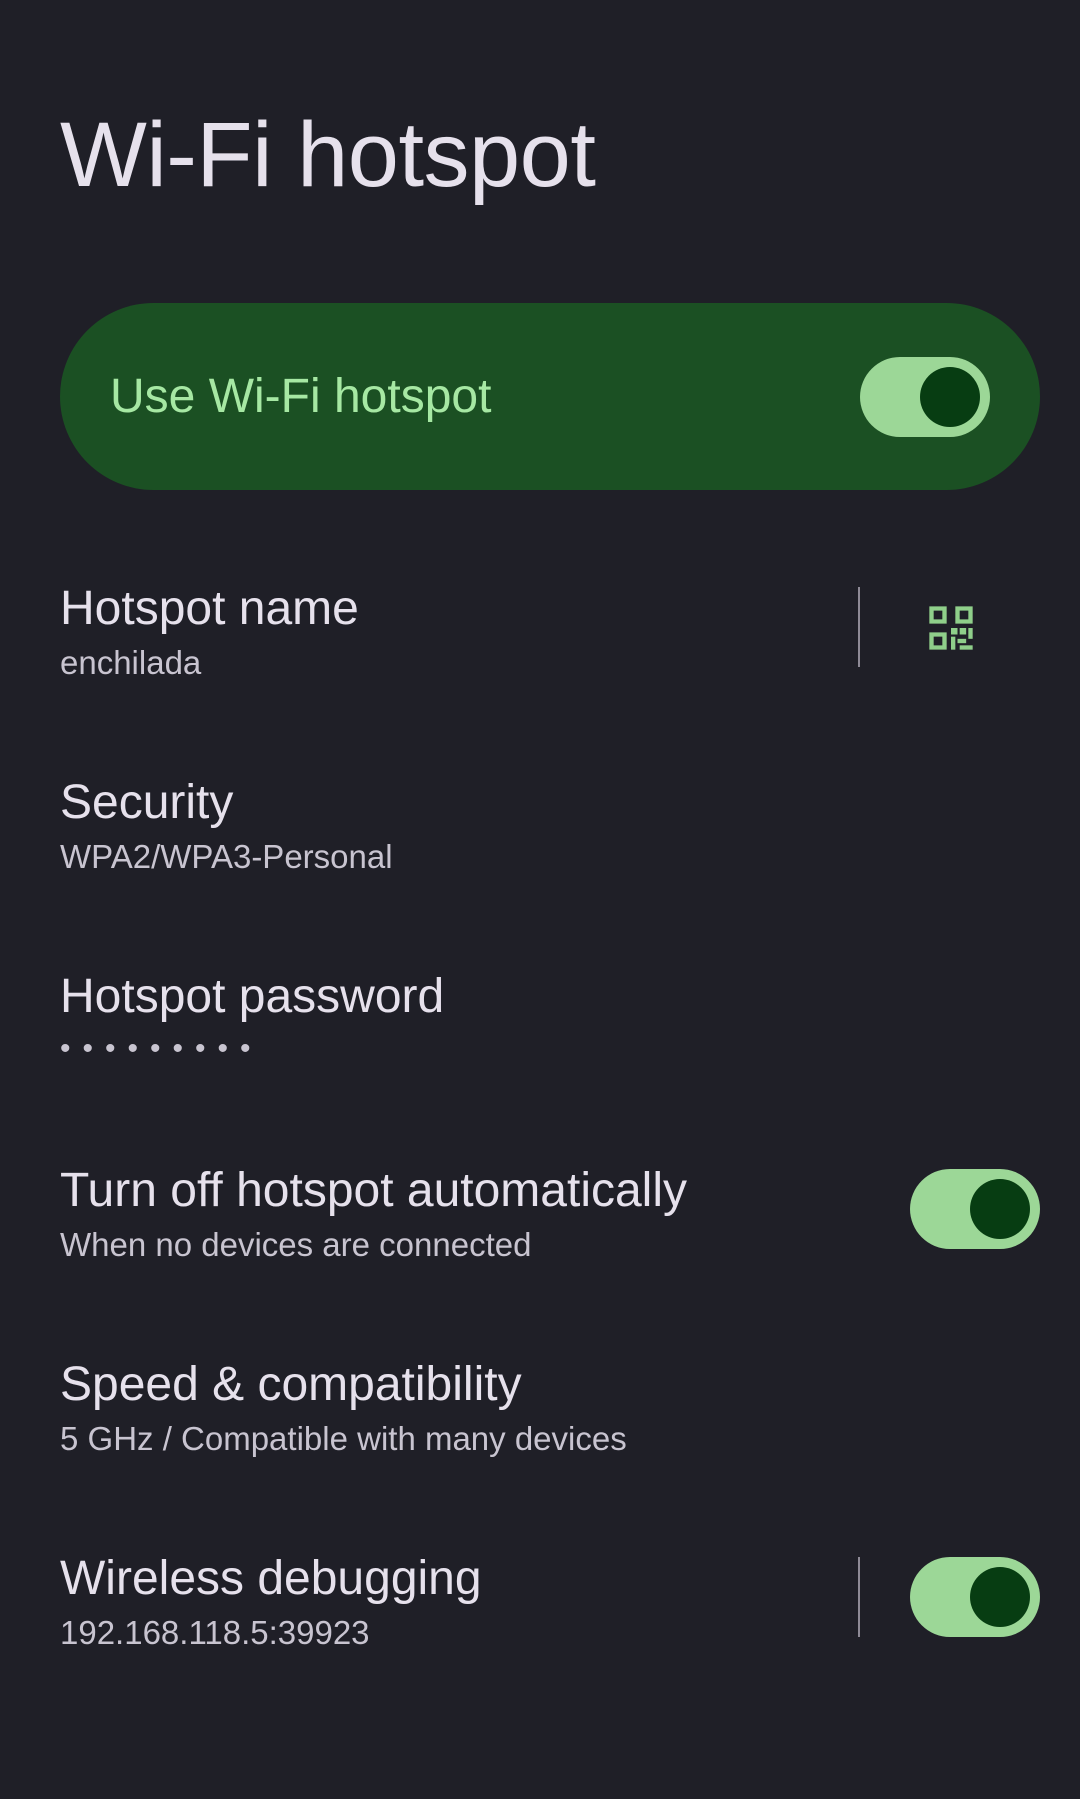 The width and height of the screenshot is (1080, 1799). I want to click on hotspot-name-title: Hotspot name, so click(209, 608).